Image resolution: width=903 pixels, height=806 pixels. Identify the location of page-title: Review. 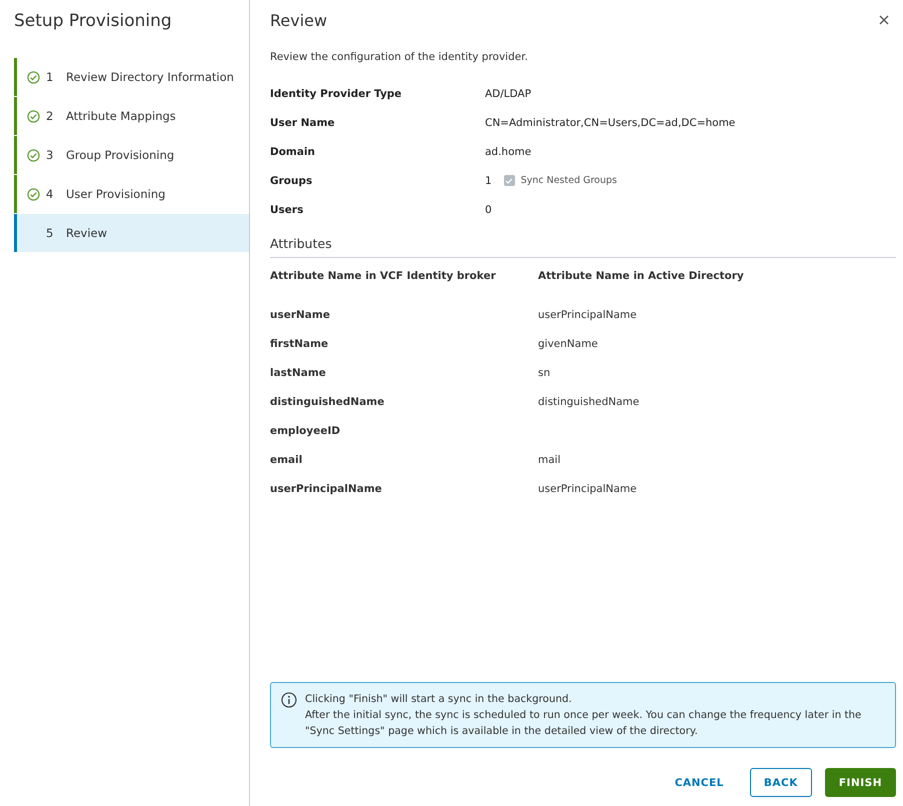
(299, 20).